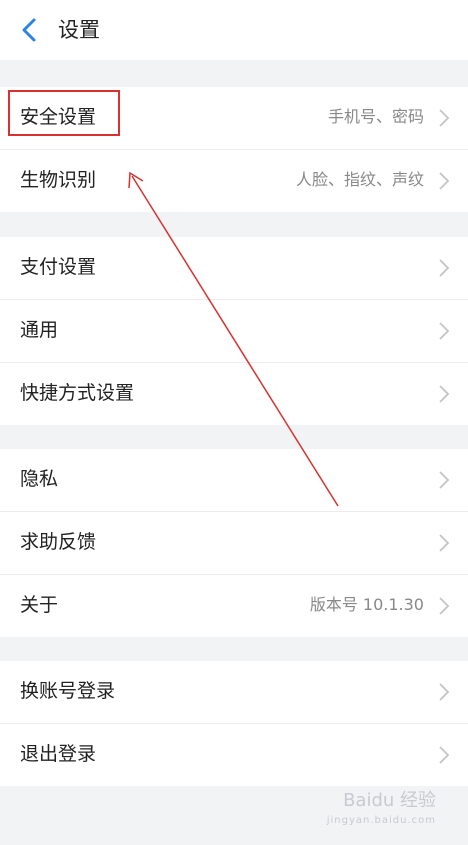 This screenshot has width=468, height=845. Describe the element at coordinates (389, 800) in the screenshot. I see `watermark-text: Baidu 经验` at that location.